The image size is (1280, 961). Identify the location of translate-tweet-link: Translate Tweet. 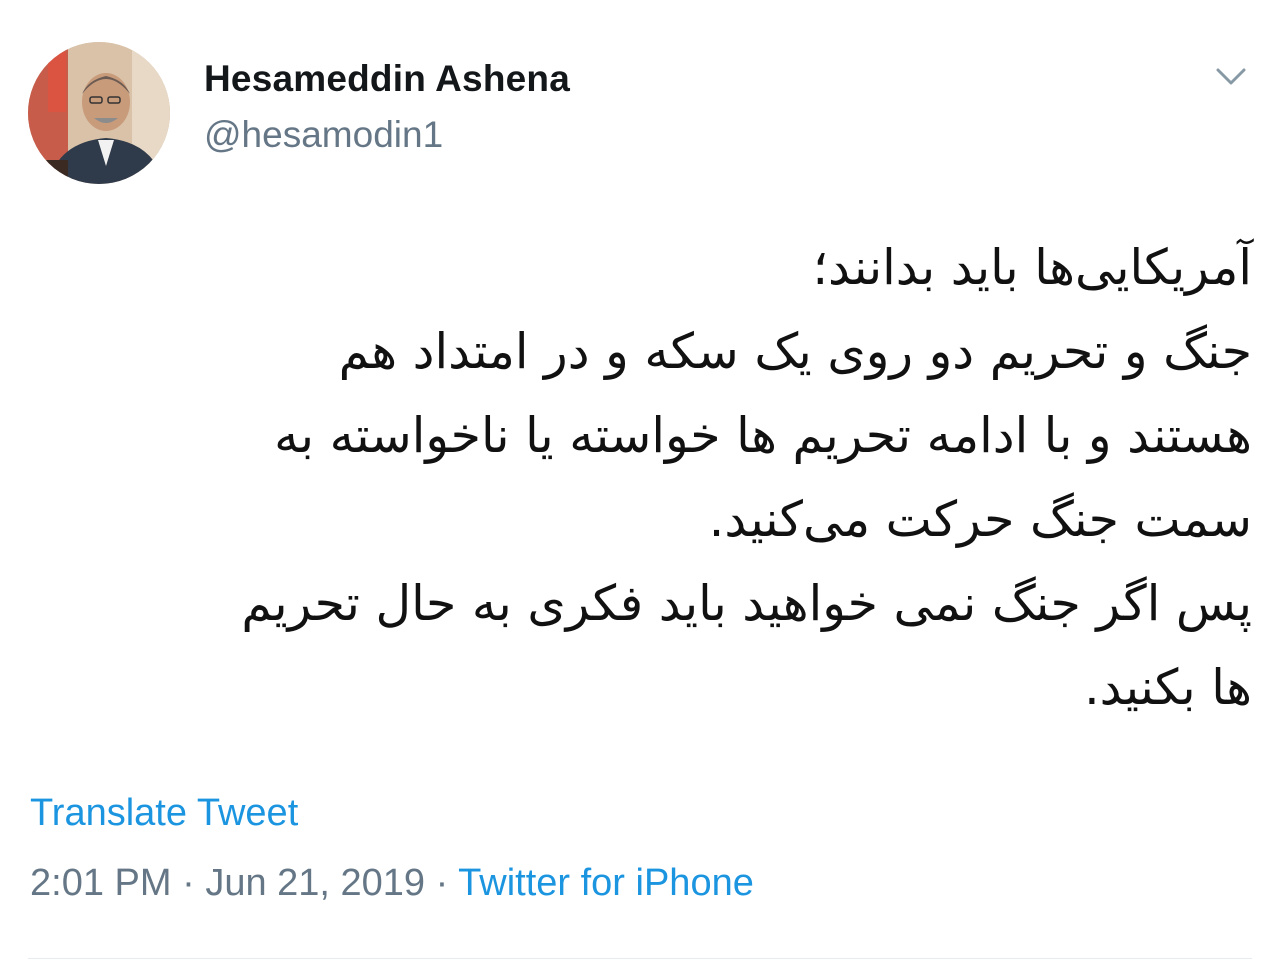
(164, 813).